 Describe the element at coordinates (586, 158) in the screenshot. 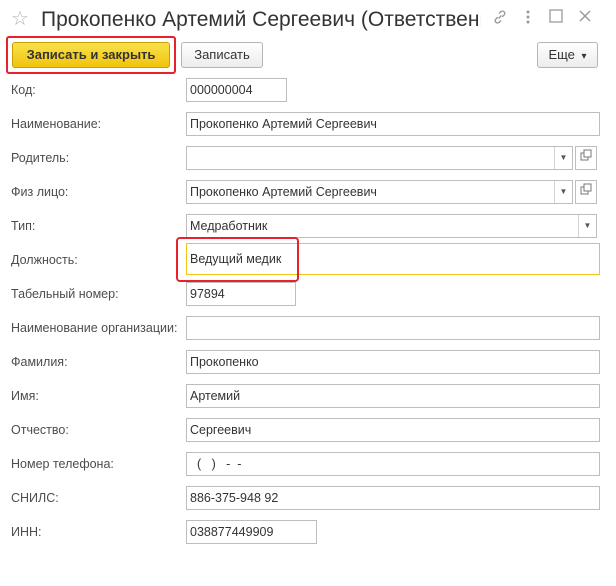

I see `parent-open-icon` at that location.